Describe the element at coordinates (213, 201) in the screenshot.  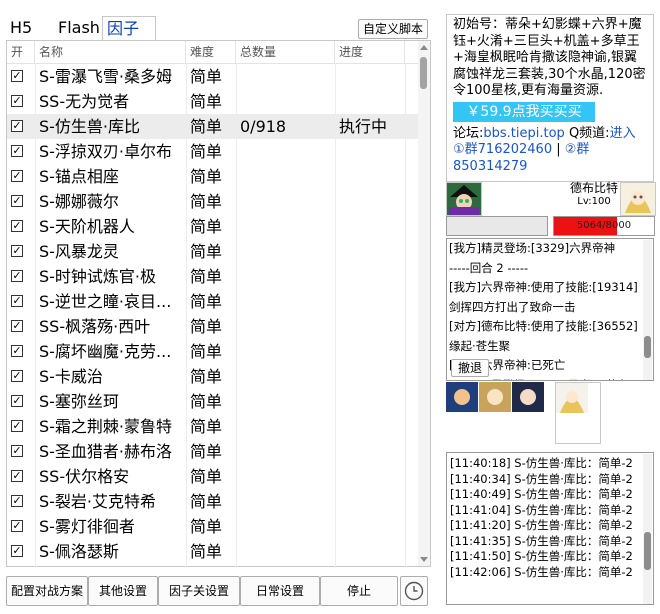
I see `table-row: ✓ S-娜娜薇尔 简单` at that location.